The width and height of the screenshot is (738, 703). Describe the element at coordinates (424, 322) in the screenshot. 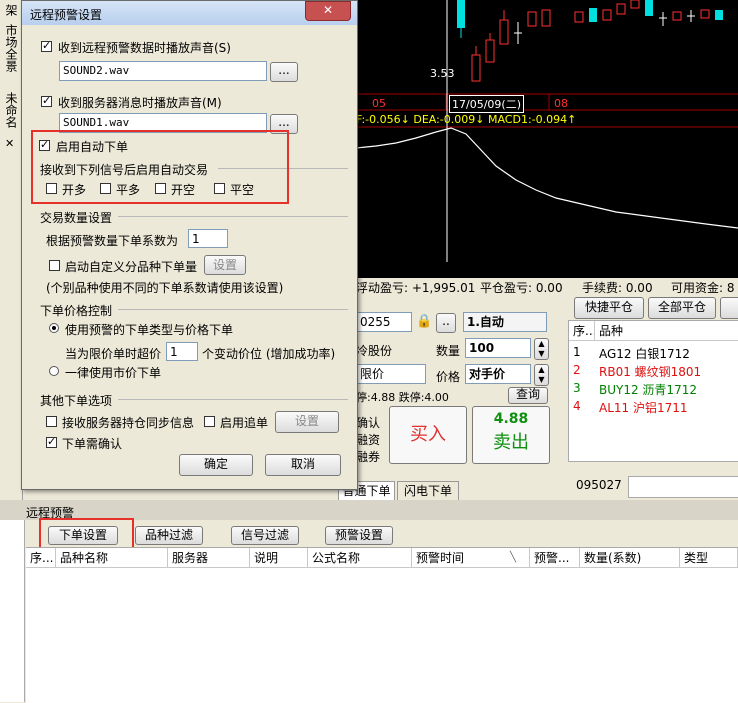

I see `lock-icon: 🔒` at that location.